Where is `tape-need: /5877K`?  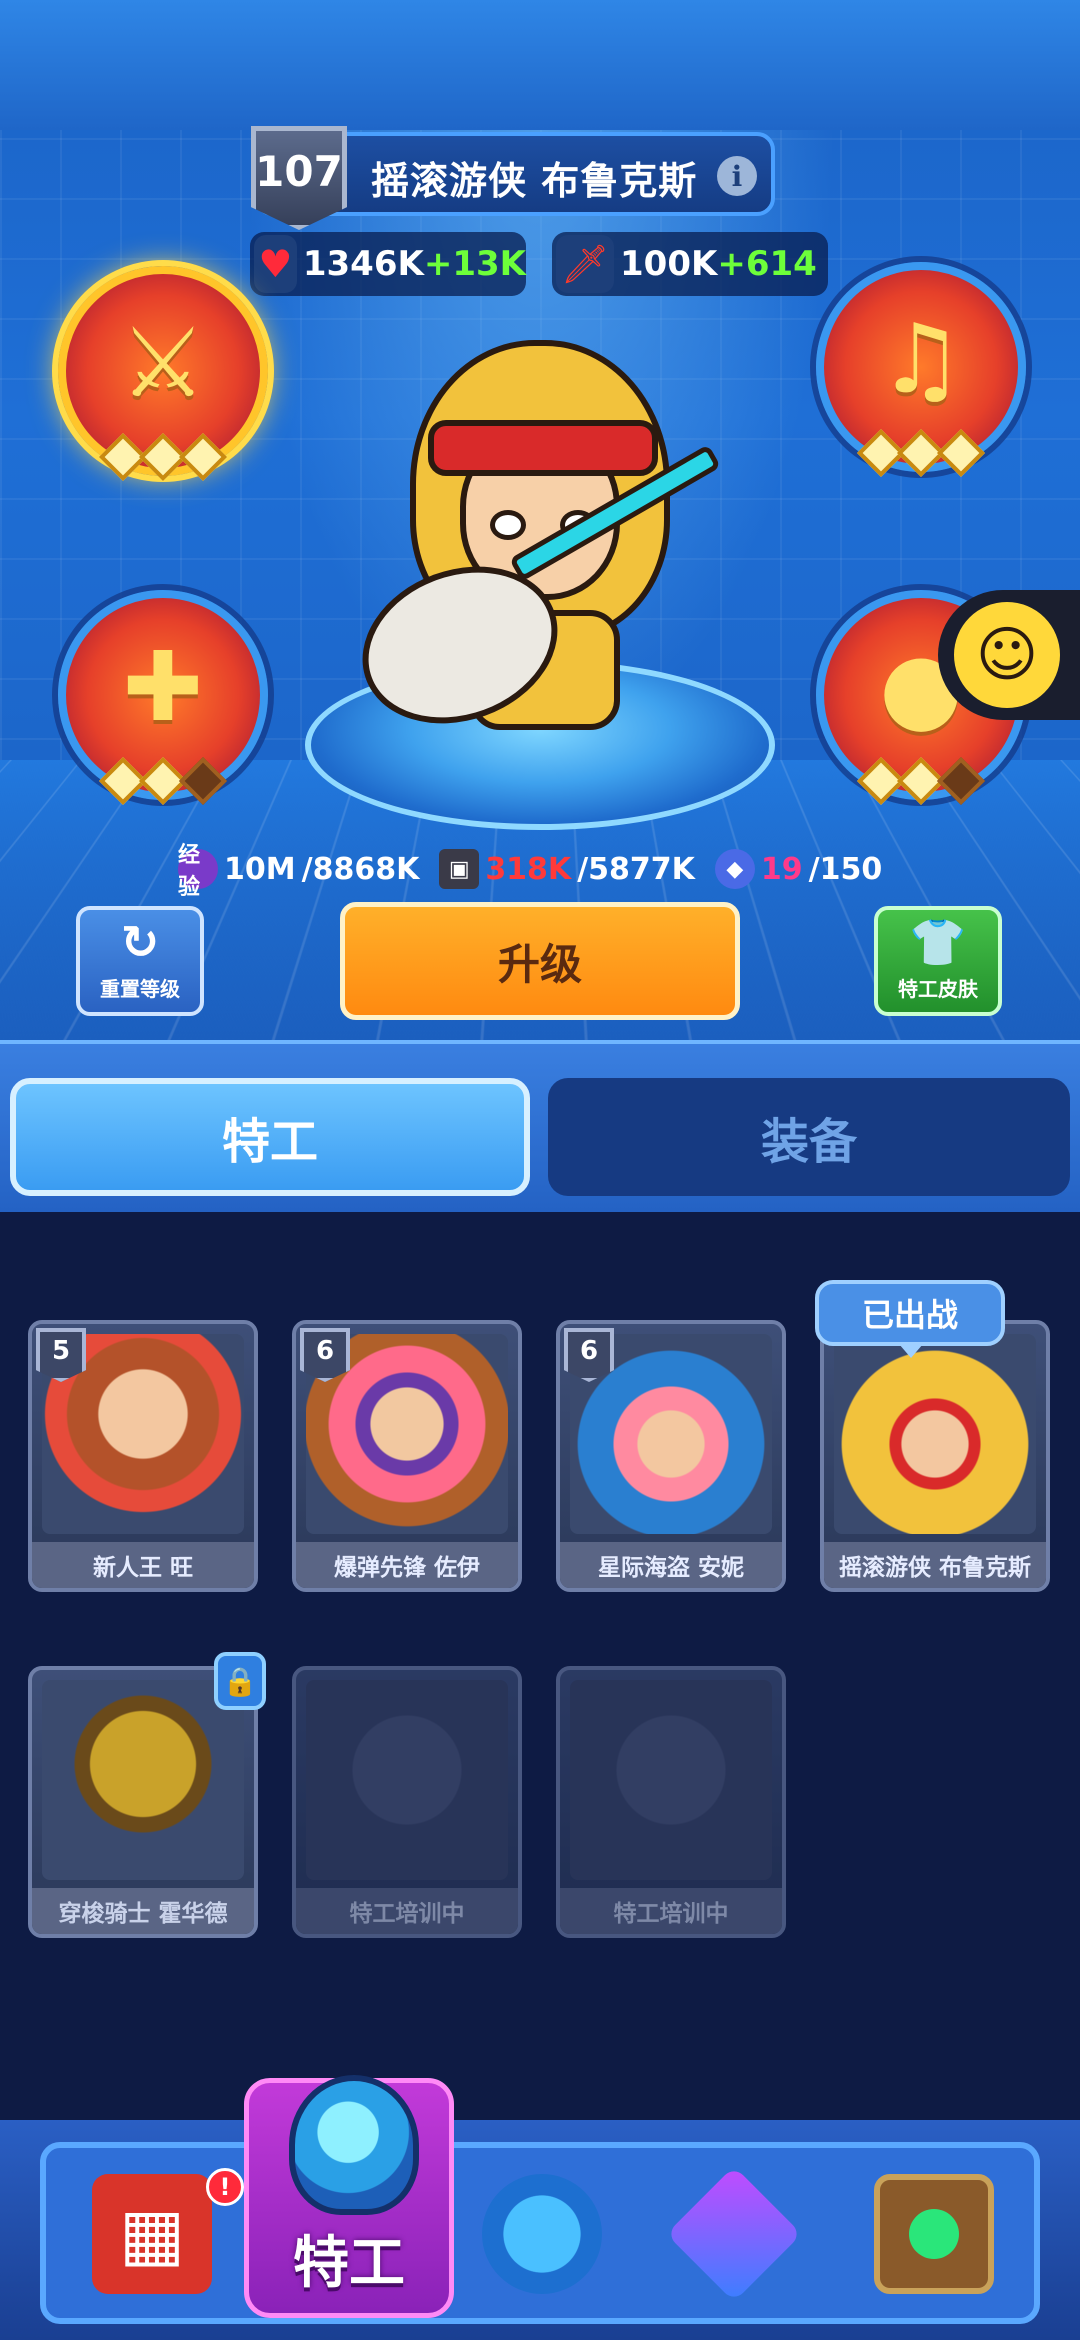 tape-need: /5877K is located at coordinates (636, 869).